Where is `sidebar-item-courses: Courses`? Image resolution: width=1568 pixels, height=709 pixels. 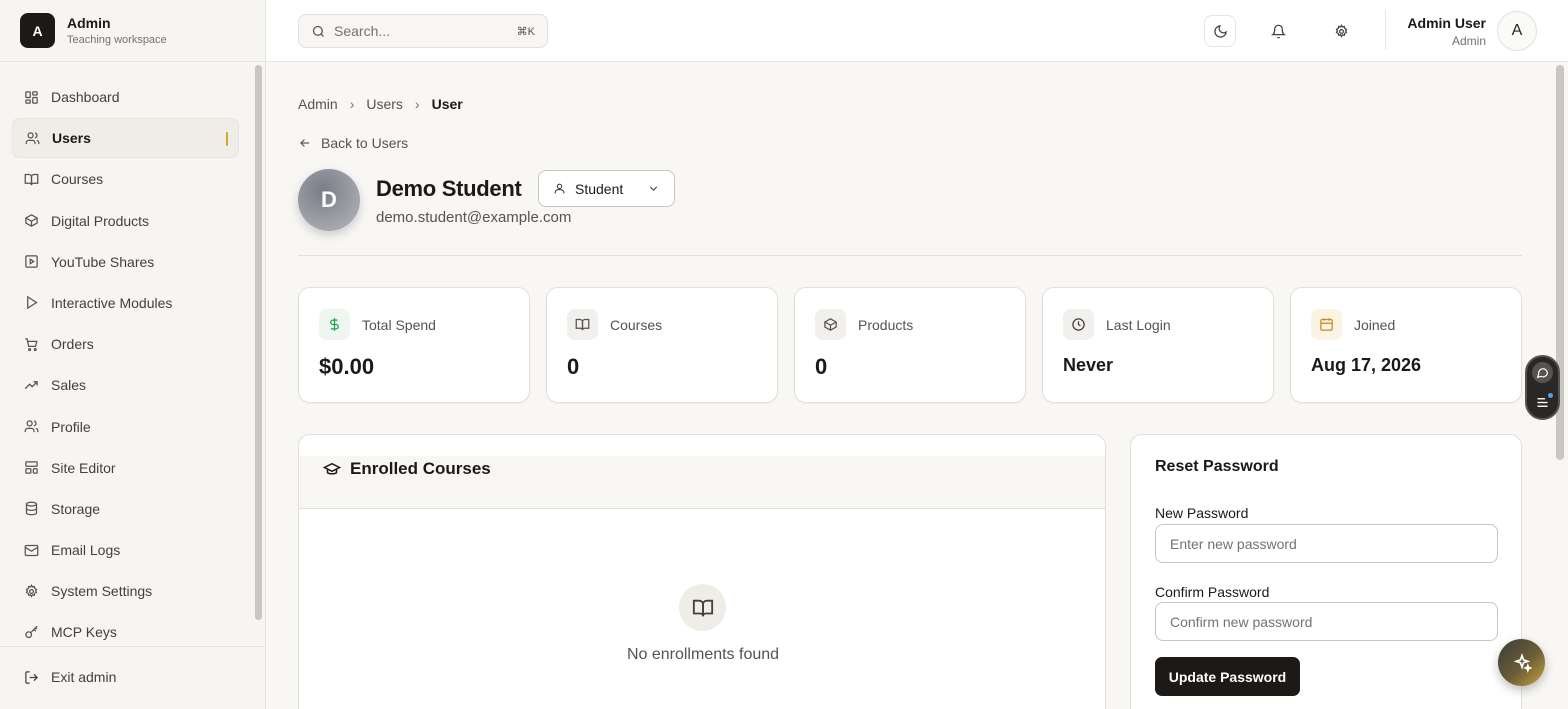 sidebar-item-courses: Courses is located at coordinates (125, 179).